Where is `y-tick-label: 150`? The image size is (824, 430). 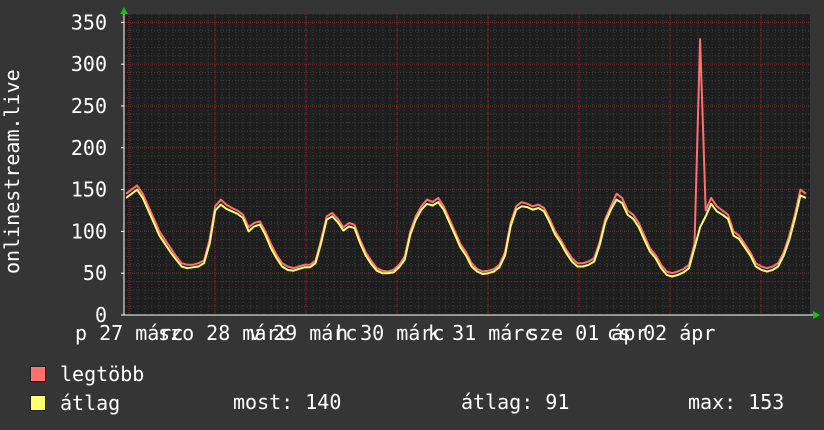
y-tick-label: 150 is located at coordinates (89, 190).